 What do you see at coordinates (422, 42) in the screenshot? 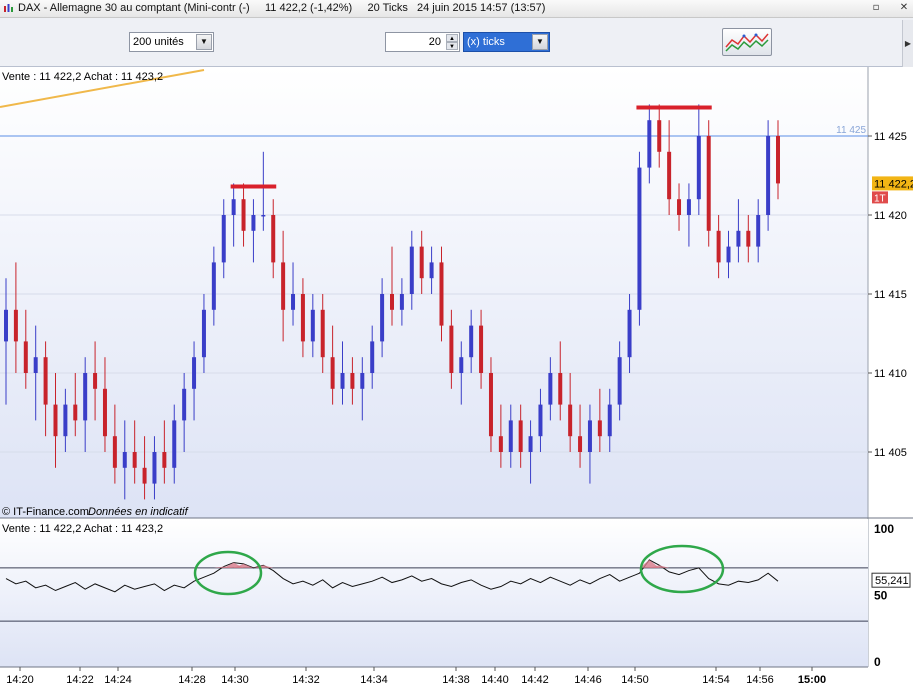
I see `tick-count-spinner: 20 ▲ ▼` at bounding box center [422, 42].